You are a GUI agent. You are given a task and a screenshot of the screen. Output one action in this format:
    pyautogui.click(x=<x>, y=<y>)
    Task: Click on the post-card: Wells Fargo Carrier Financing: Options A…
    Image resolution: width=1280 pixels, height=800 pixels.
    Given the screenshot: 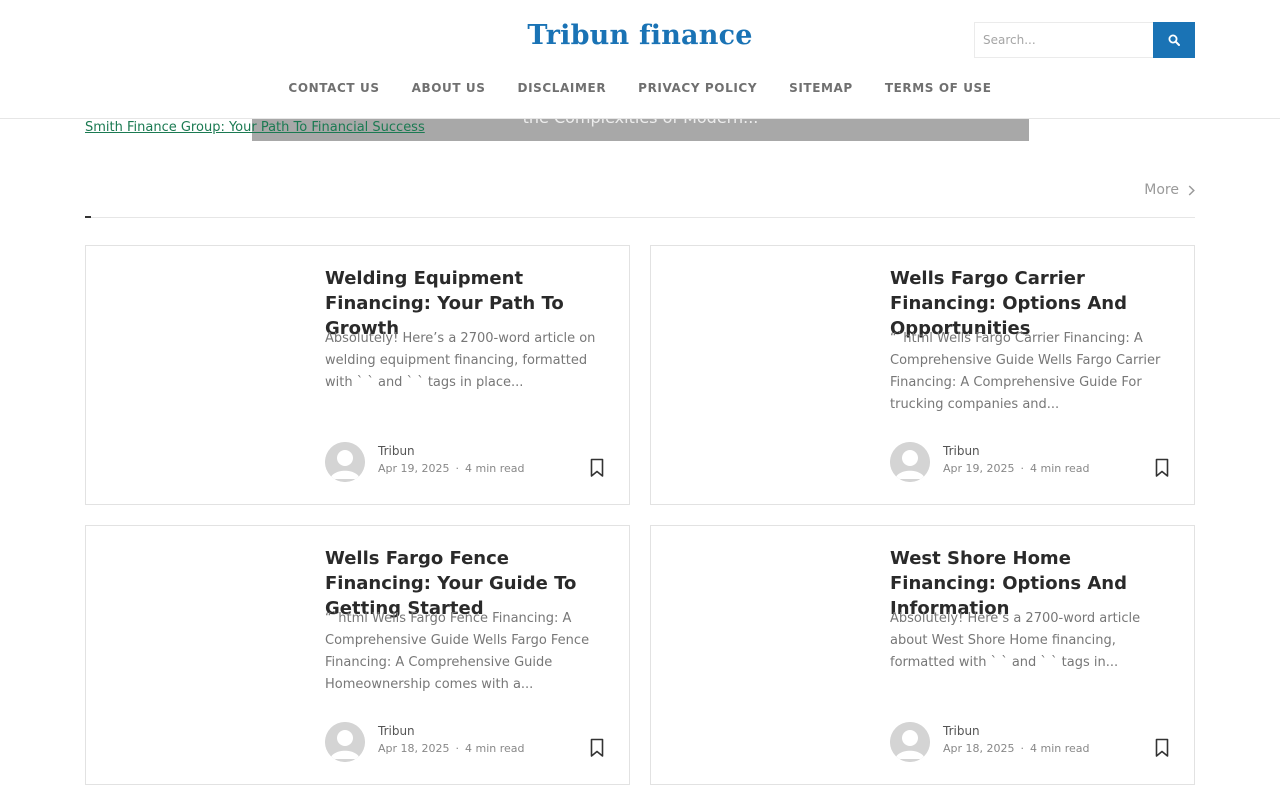 What is the action you would take?
    pyautogui.click(x=922, y=375)
    